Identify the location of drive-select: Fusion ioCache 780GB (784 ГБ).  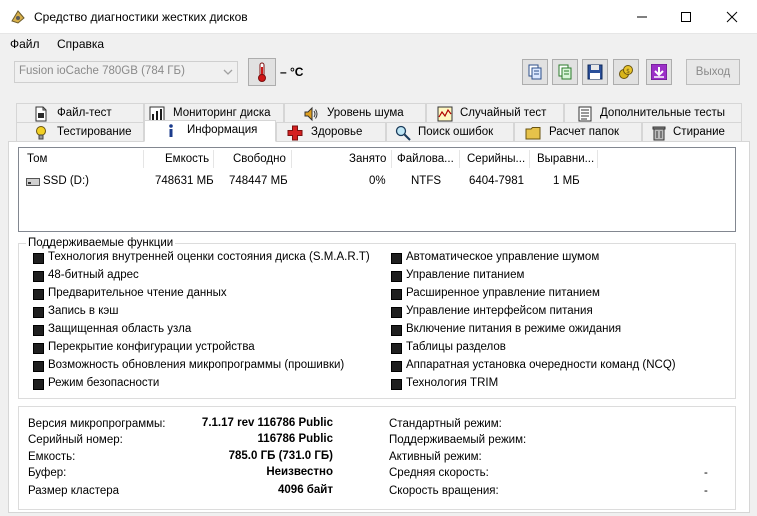
(126, 72).